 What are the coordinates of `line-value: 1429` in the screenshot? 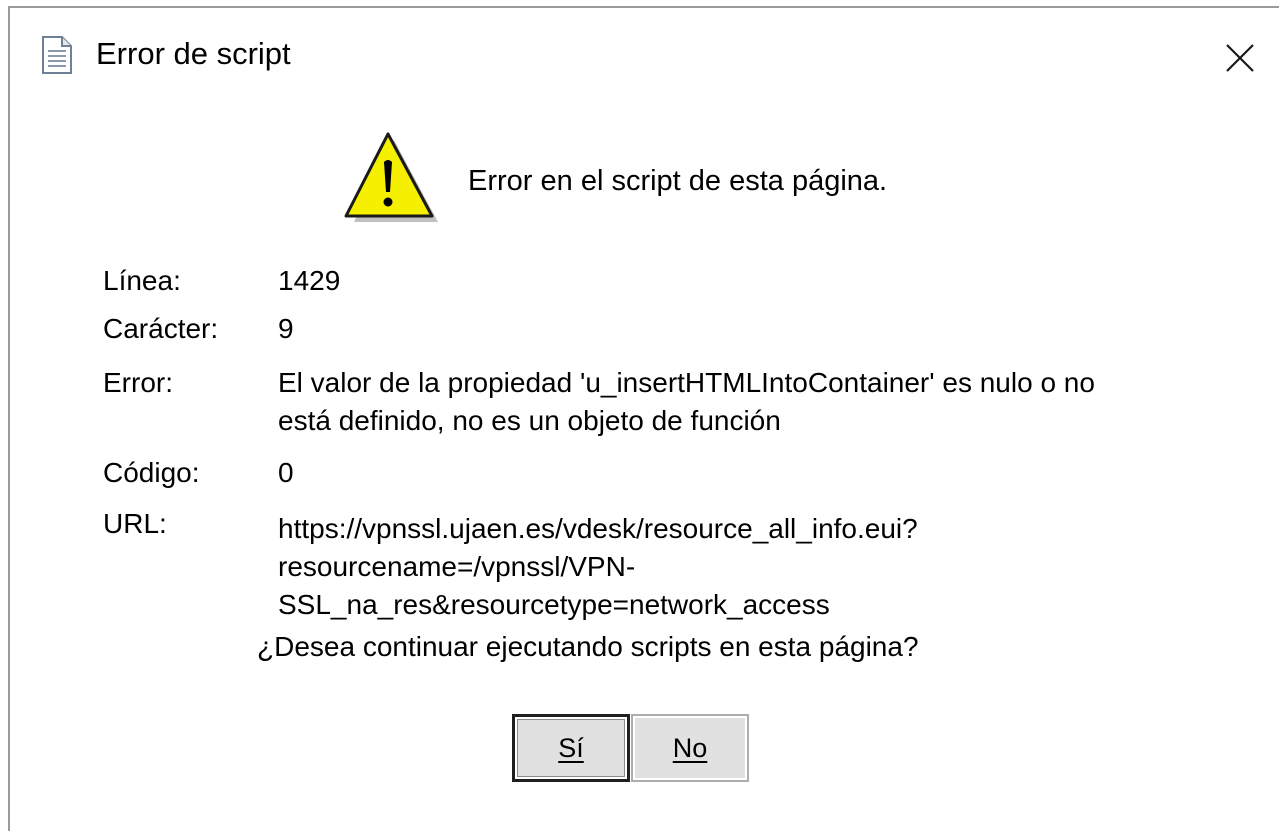 It's located at (309, 280).